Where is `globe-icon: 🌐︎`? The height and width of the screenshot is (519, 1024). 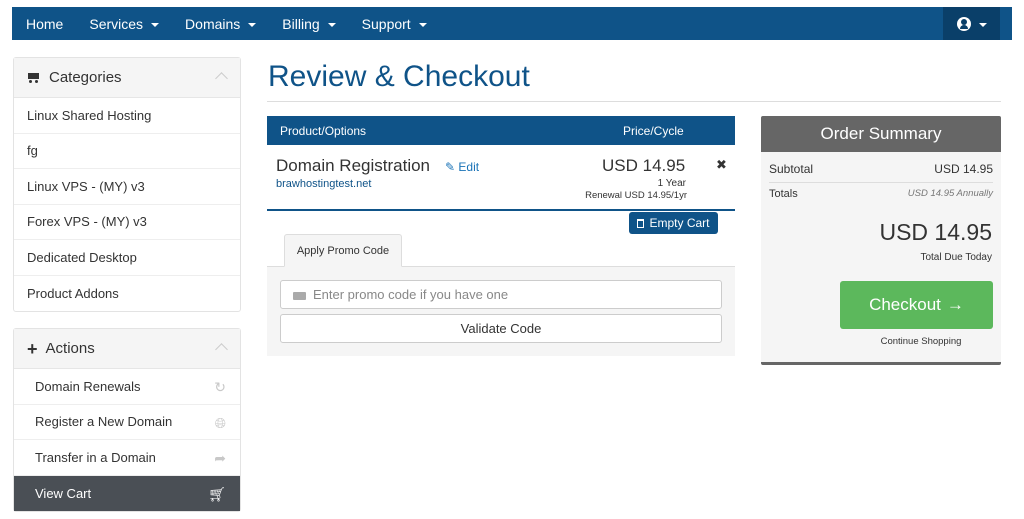 globe-icon: 🌐︎ is located at coordinates (220, 422).